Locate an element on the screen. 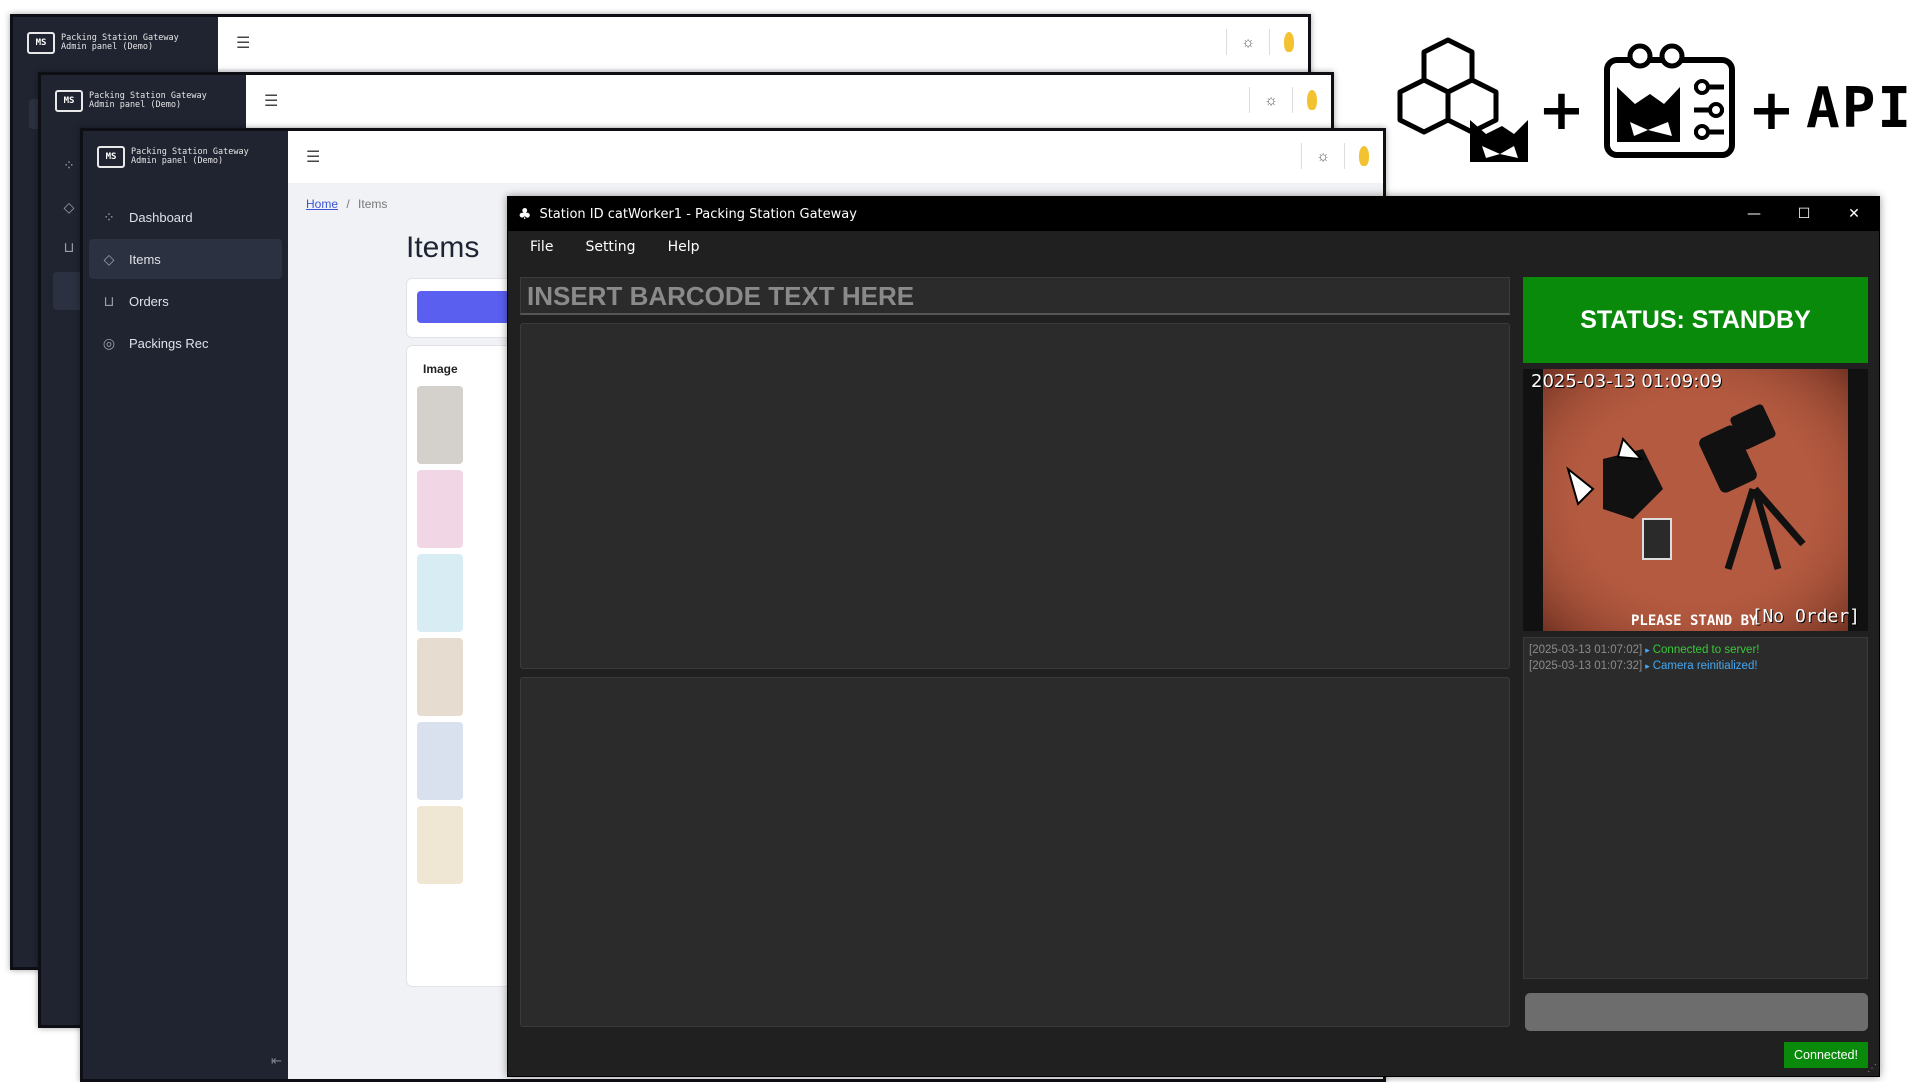  sidebar-item-label: Dashboard is located at coordinates (161, 217).